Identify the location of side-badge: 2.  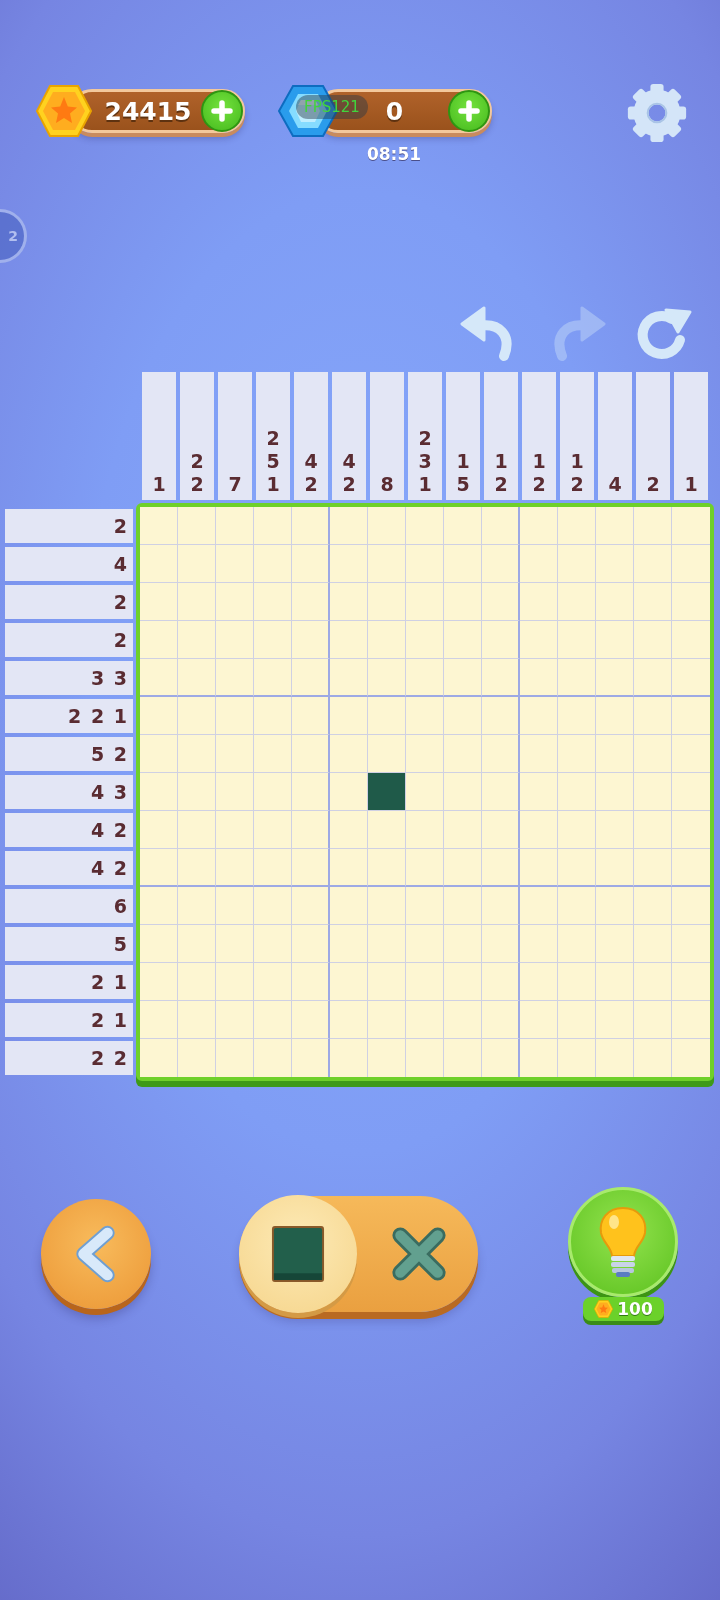
(13, 236).